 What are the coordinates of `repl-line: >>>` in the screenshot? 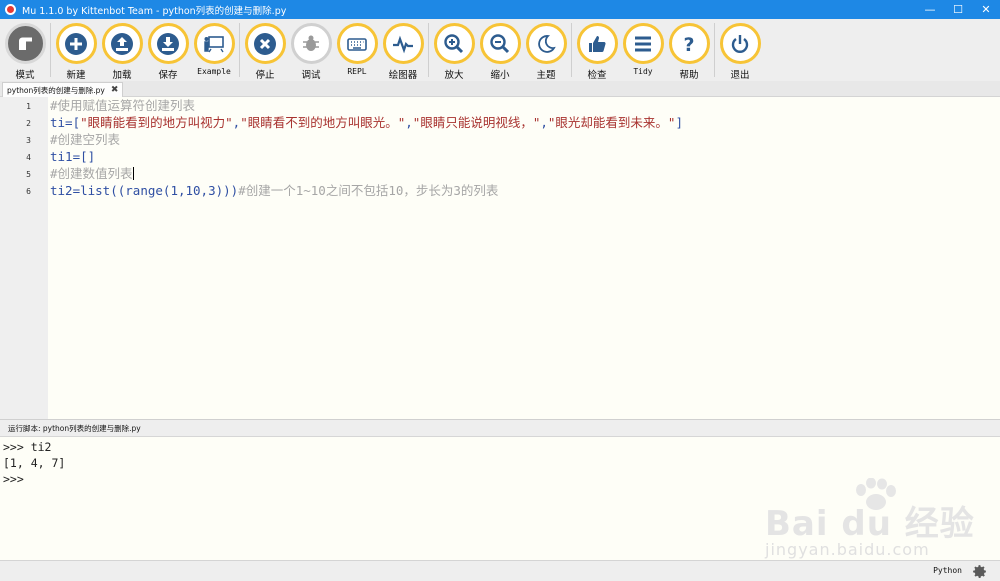 It's located at (13, 479).